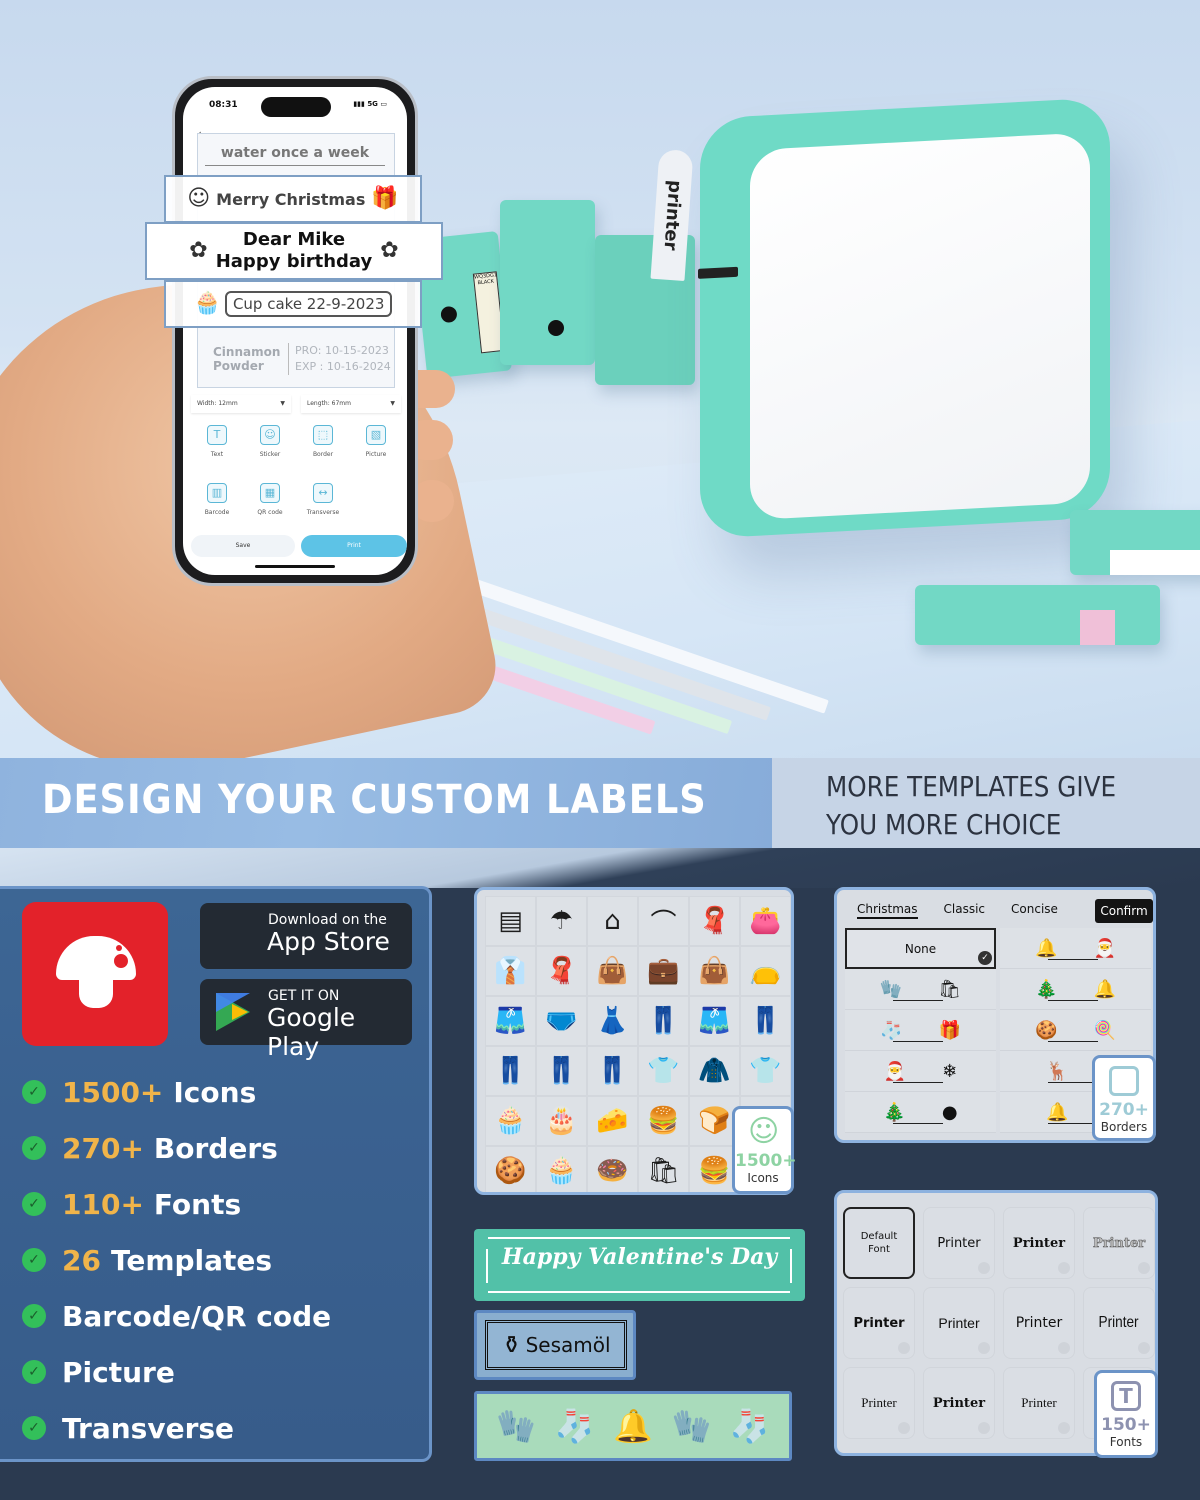 The width and height of the screenshot is (1200, 1500). I want to click on muffin-icon: 🧁, so click(561, 1169).